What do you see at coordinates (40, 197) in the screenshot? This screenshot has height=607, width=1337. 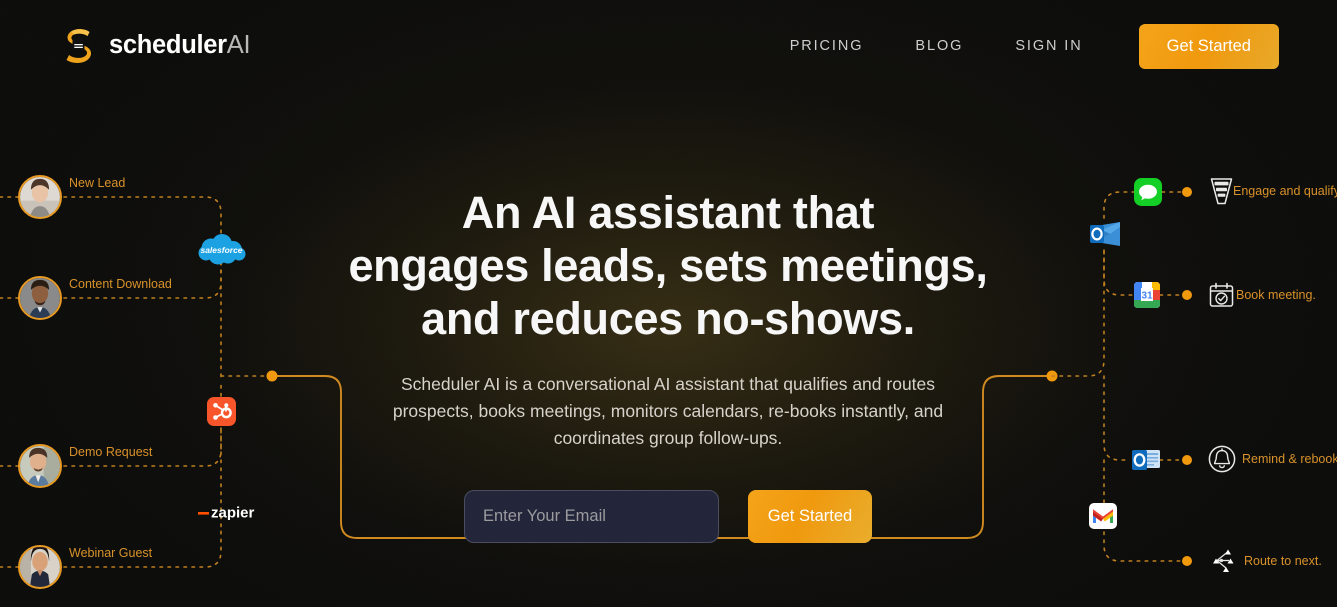 I see `avatar-new-lead` at bounding box center [40, 197].